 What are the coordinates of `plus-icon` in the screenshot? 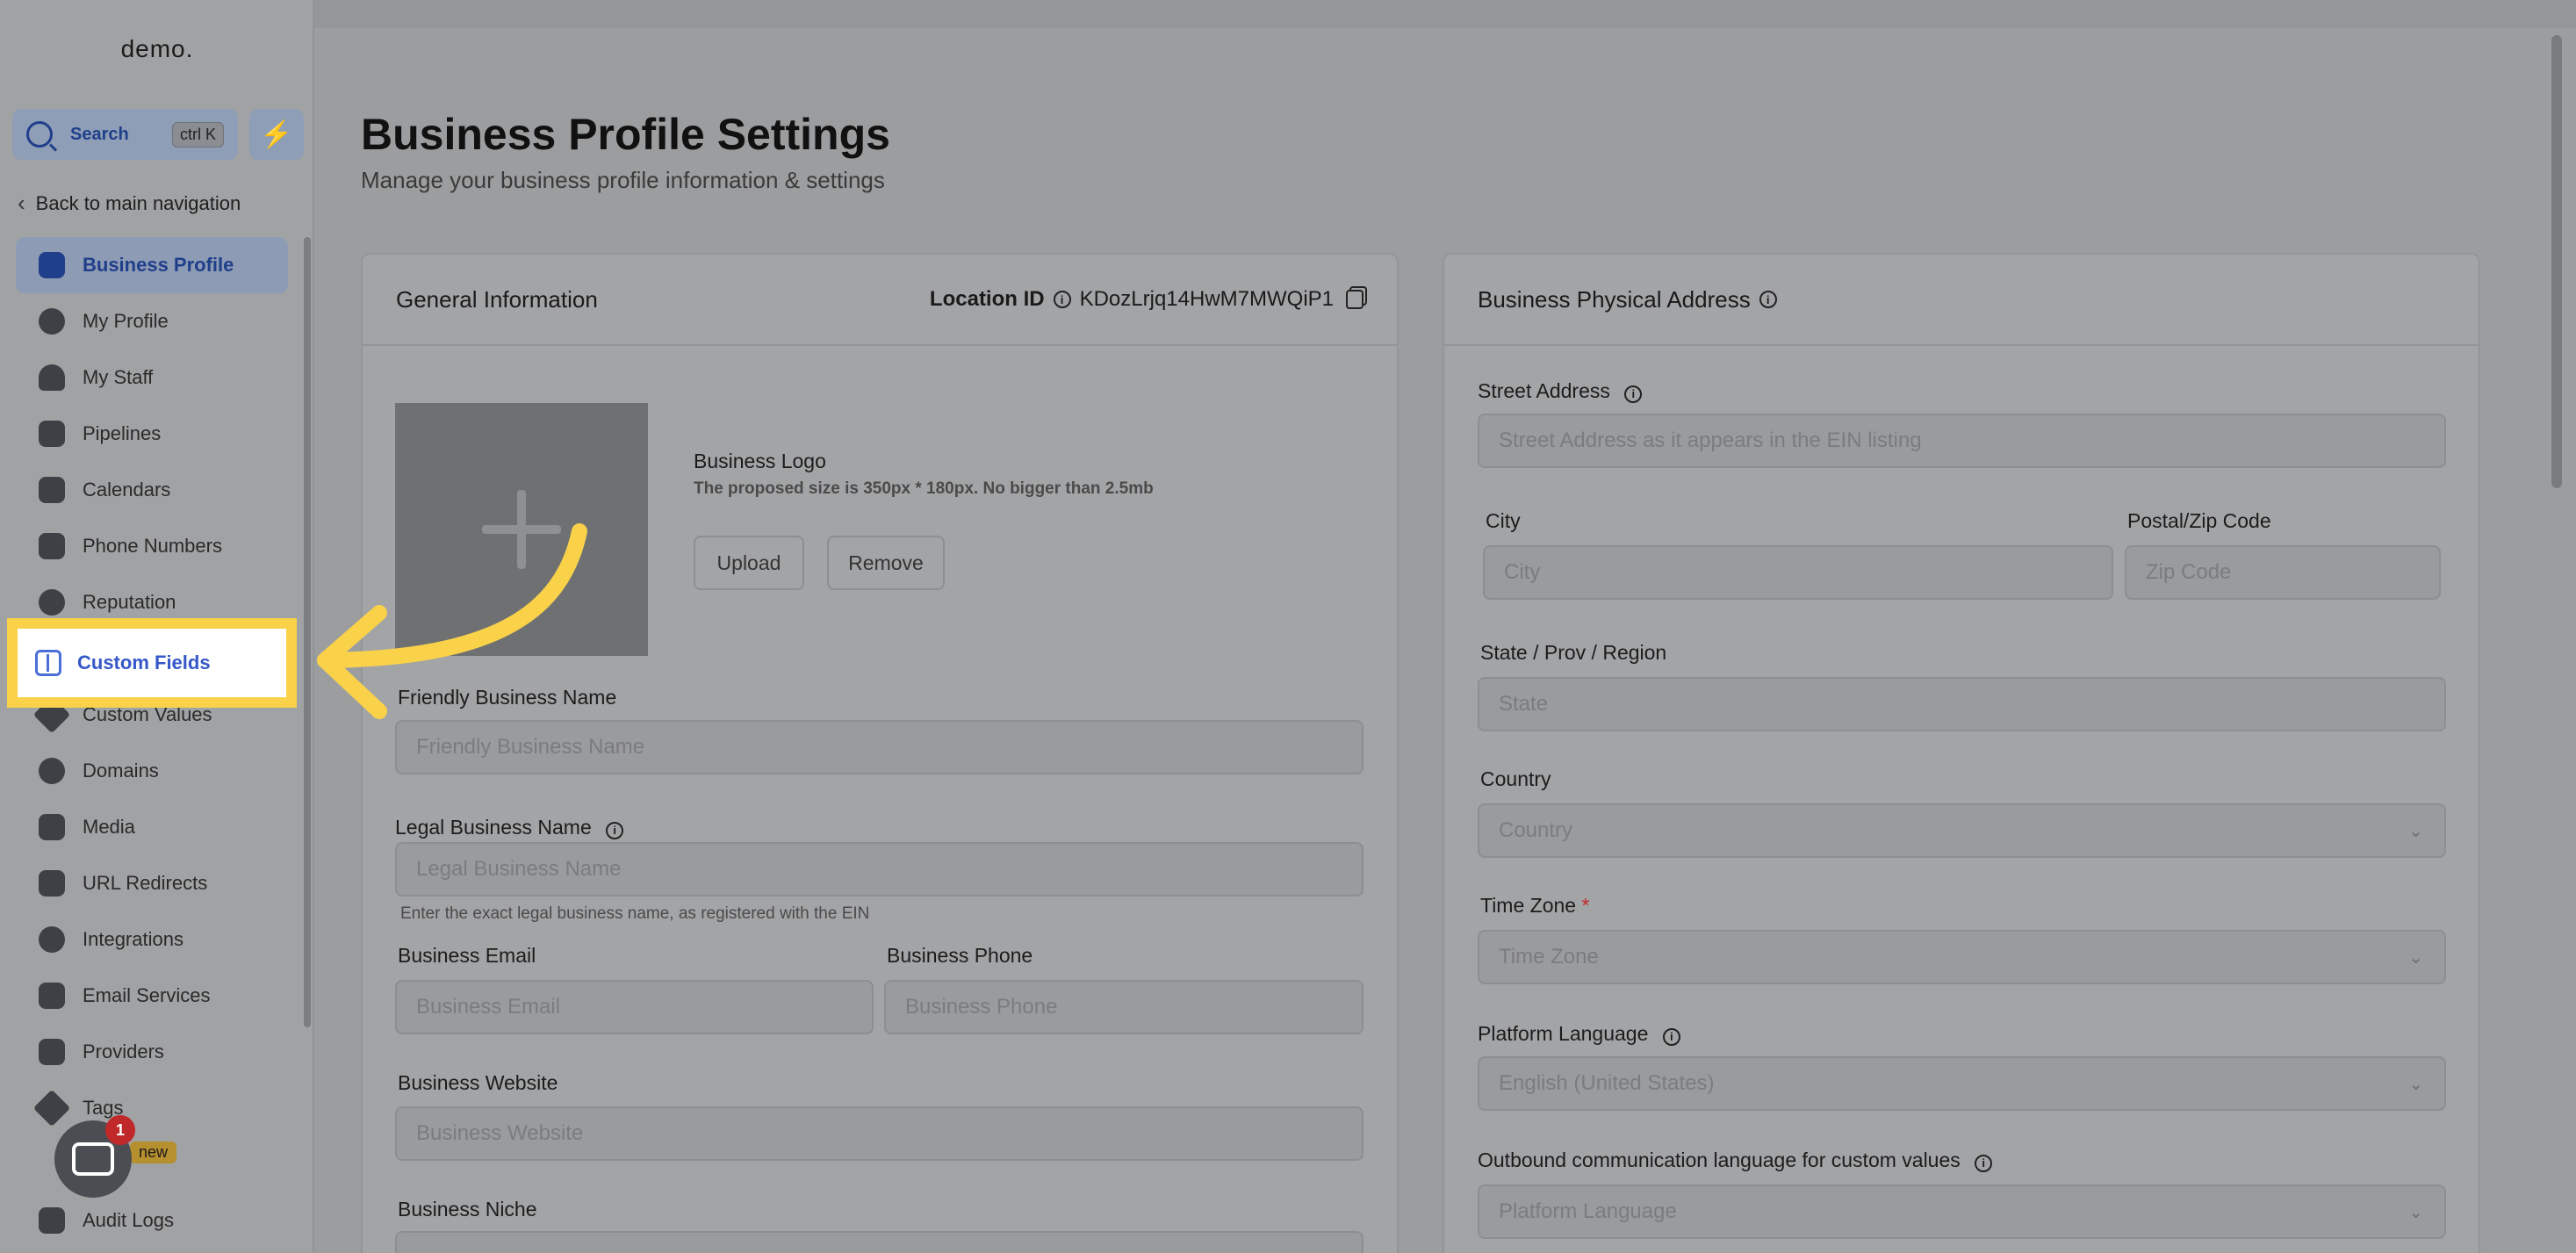 It's located at (521, 529).